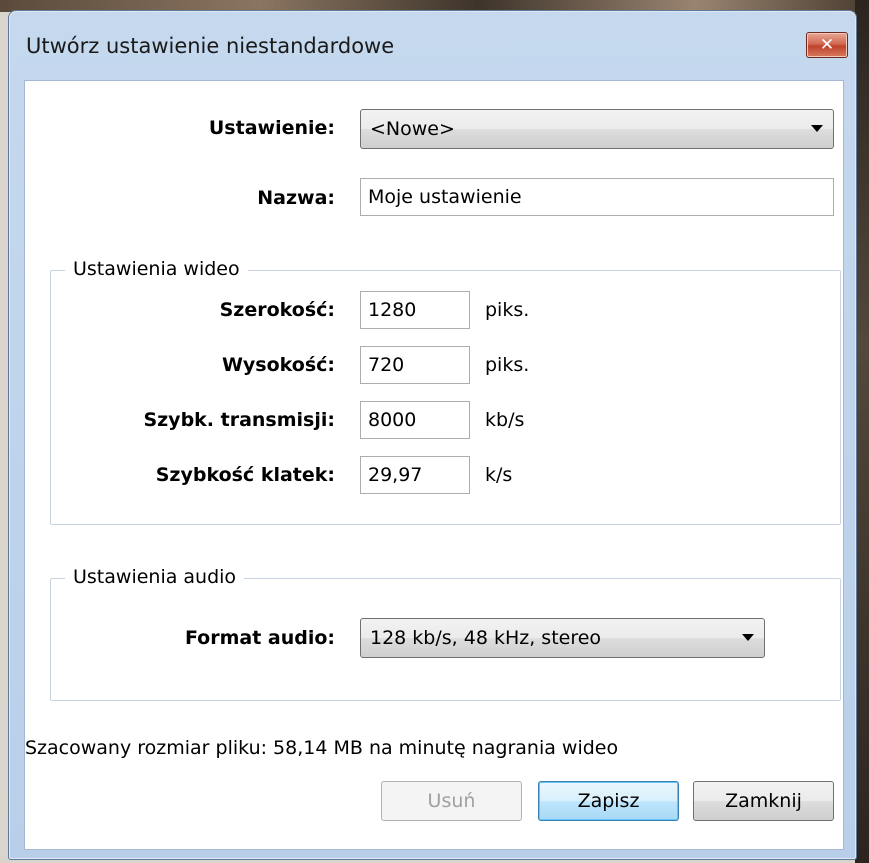  Describe the element at coordinates (862, 431) in the screenshot. I see `background-desktop-edge` at that location.